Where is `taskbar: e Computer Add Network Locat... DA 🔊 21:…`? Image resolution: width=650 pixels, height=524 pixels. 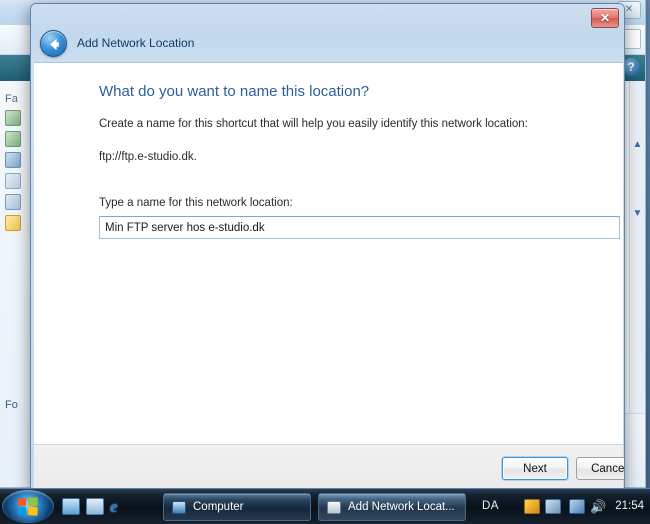 taskbar: e Computer Add Network Locat... DA 🔊 21:… is located at coordinates (325, 506).